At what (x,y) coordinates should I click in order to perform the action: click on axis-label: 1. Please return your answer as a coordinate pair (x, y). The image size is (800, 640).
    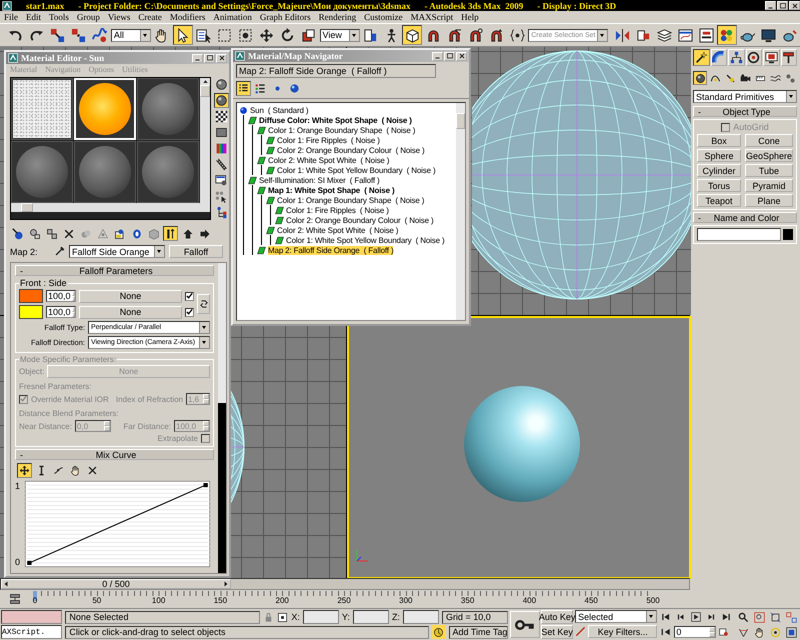
    Looking at the image, I should click on (18, 486).